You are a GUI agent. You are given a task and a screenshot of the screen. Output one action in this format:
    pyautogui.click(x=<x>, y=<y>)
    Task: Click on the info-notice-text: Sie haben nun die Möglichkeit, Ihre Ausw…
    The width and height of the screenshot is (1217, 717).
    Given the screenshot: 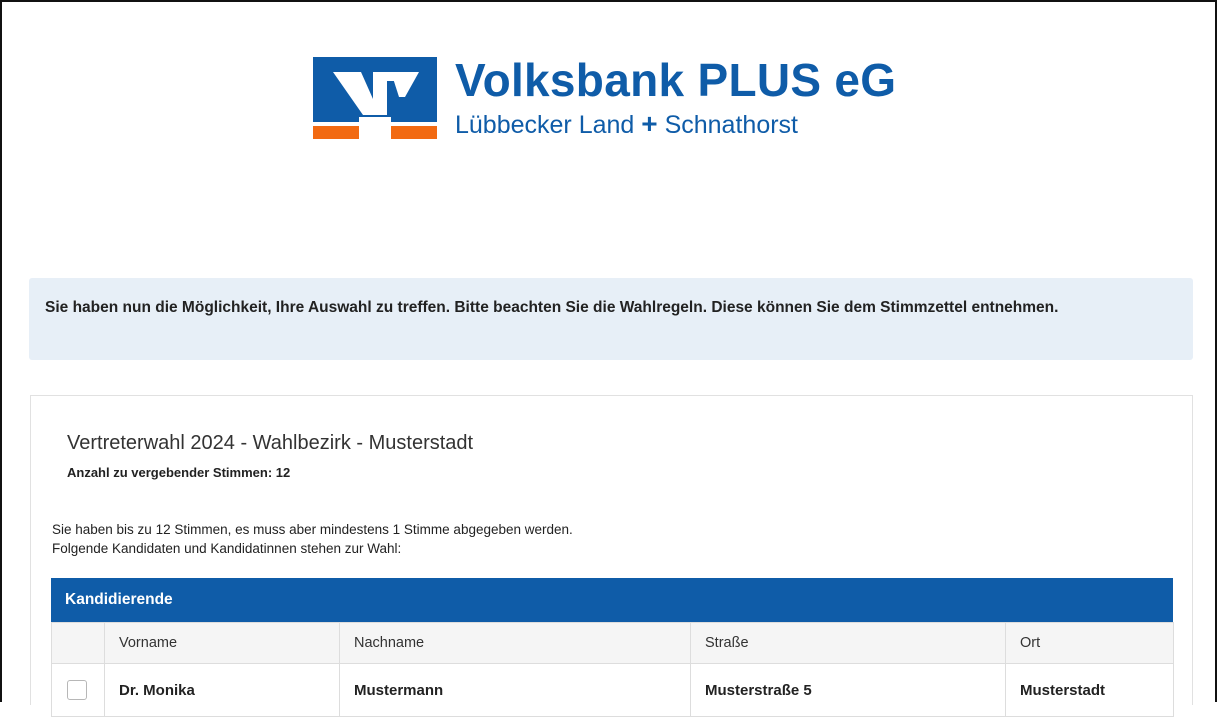 What is the action you would take?
    pyautogui.click(x=552, y=307)
    